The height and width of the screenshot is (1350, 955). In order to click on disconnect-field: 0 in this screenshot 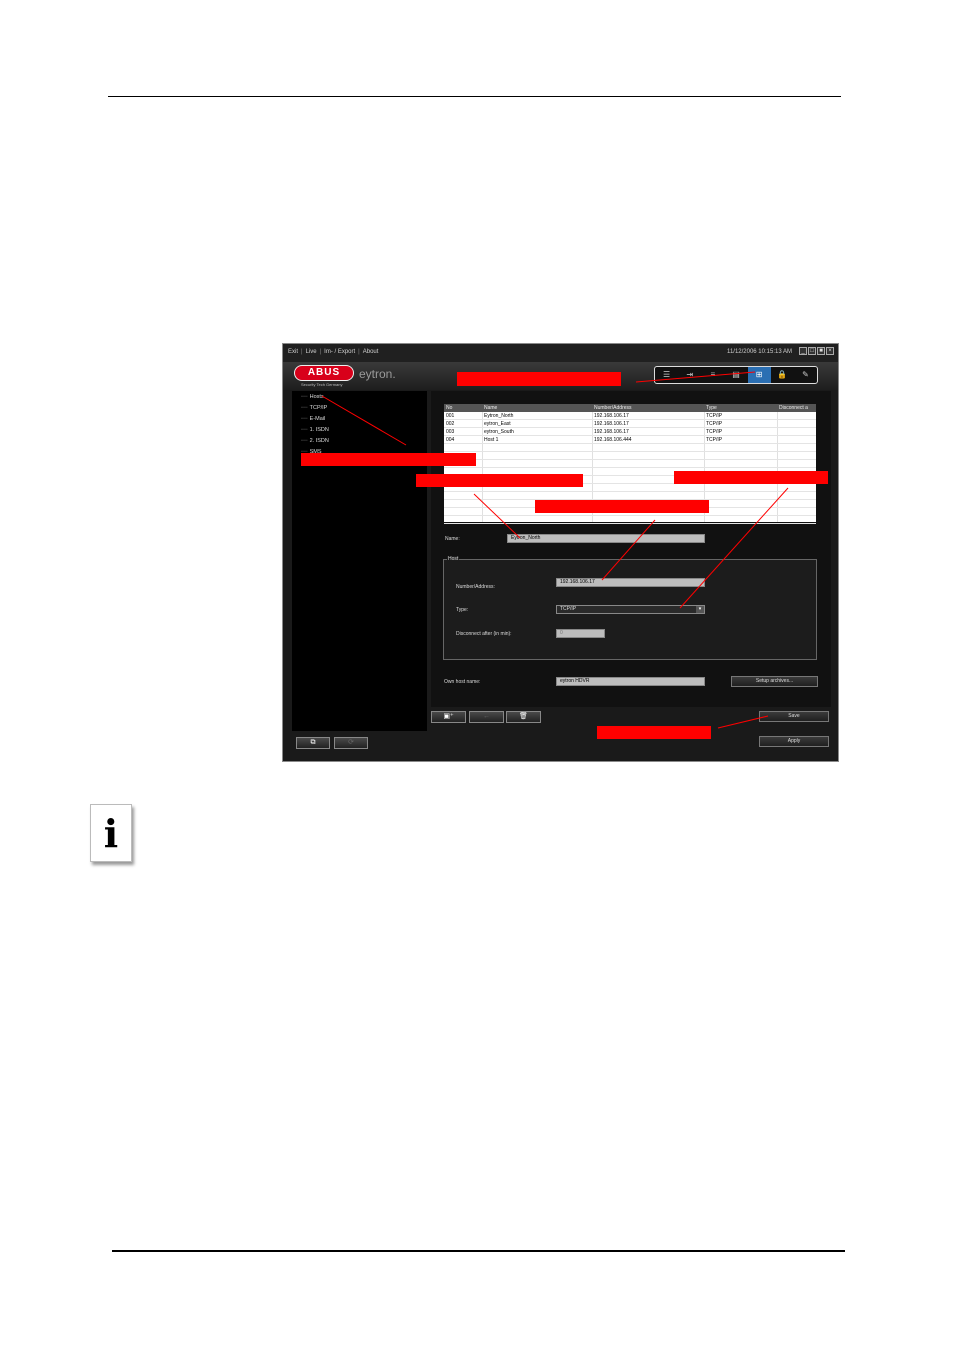, I will do `click(580, 633)`.